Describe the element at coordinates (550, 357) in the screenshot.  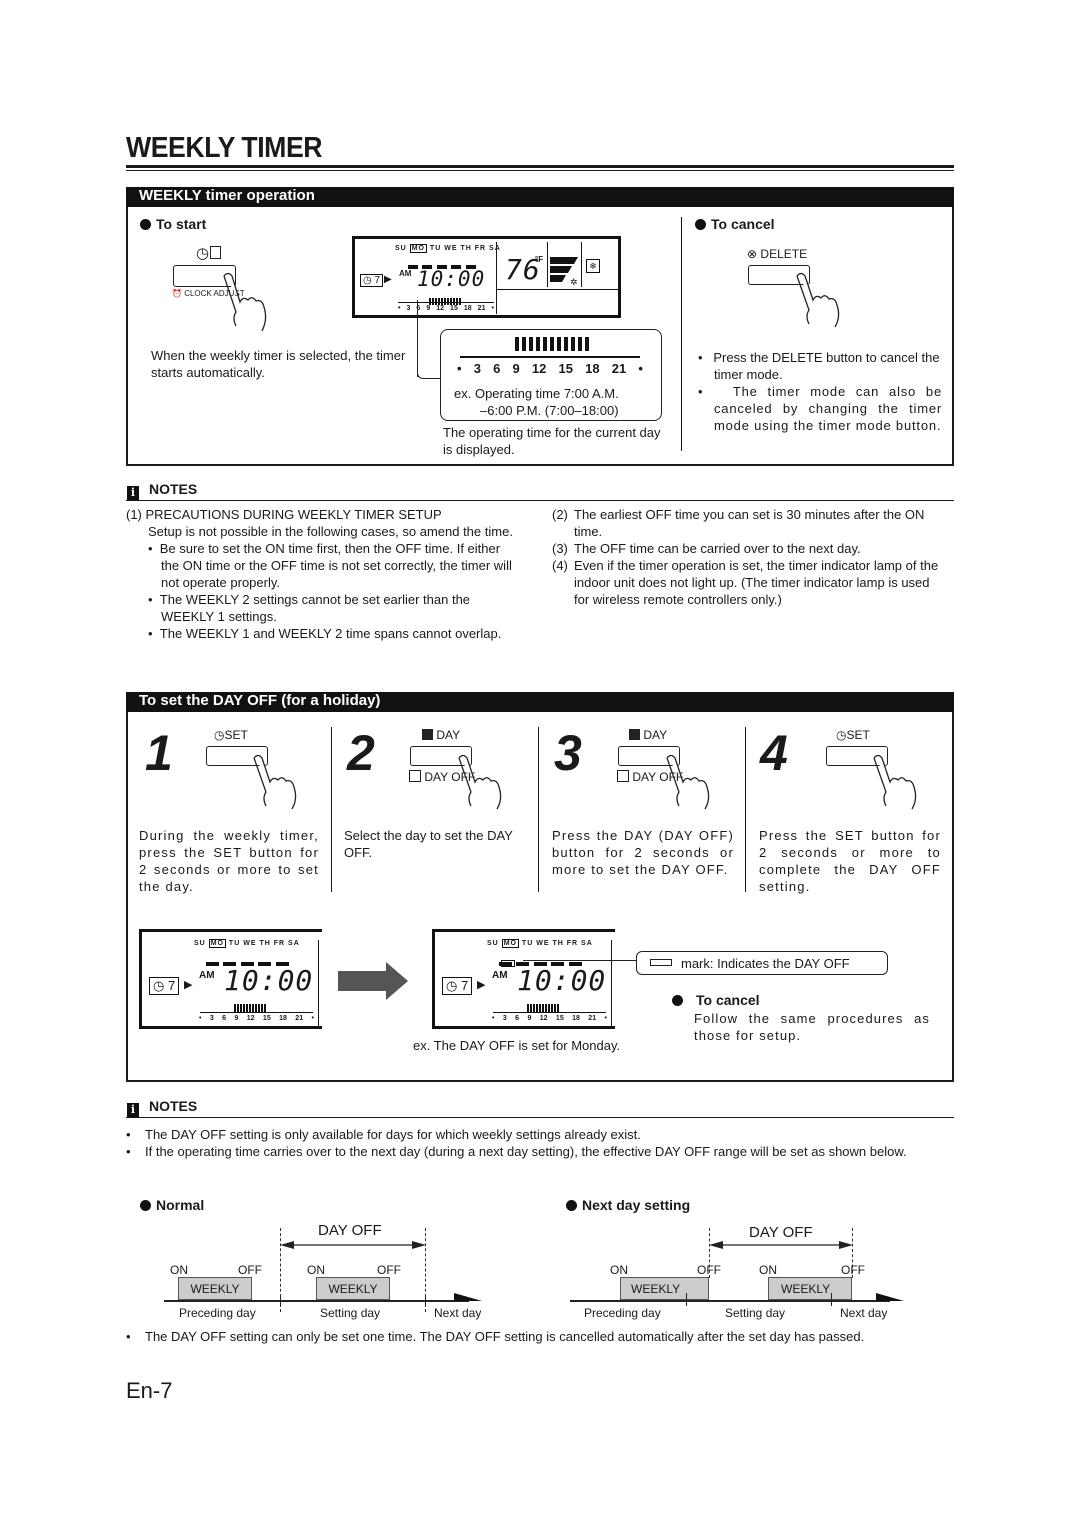
I see `tick-axis-large` at that location.